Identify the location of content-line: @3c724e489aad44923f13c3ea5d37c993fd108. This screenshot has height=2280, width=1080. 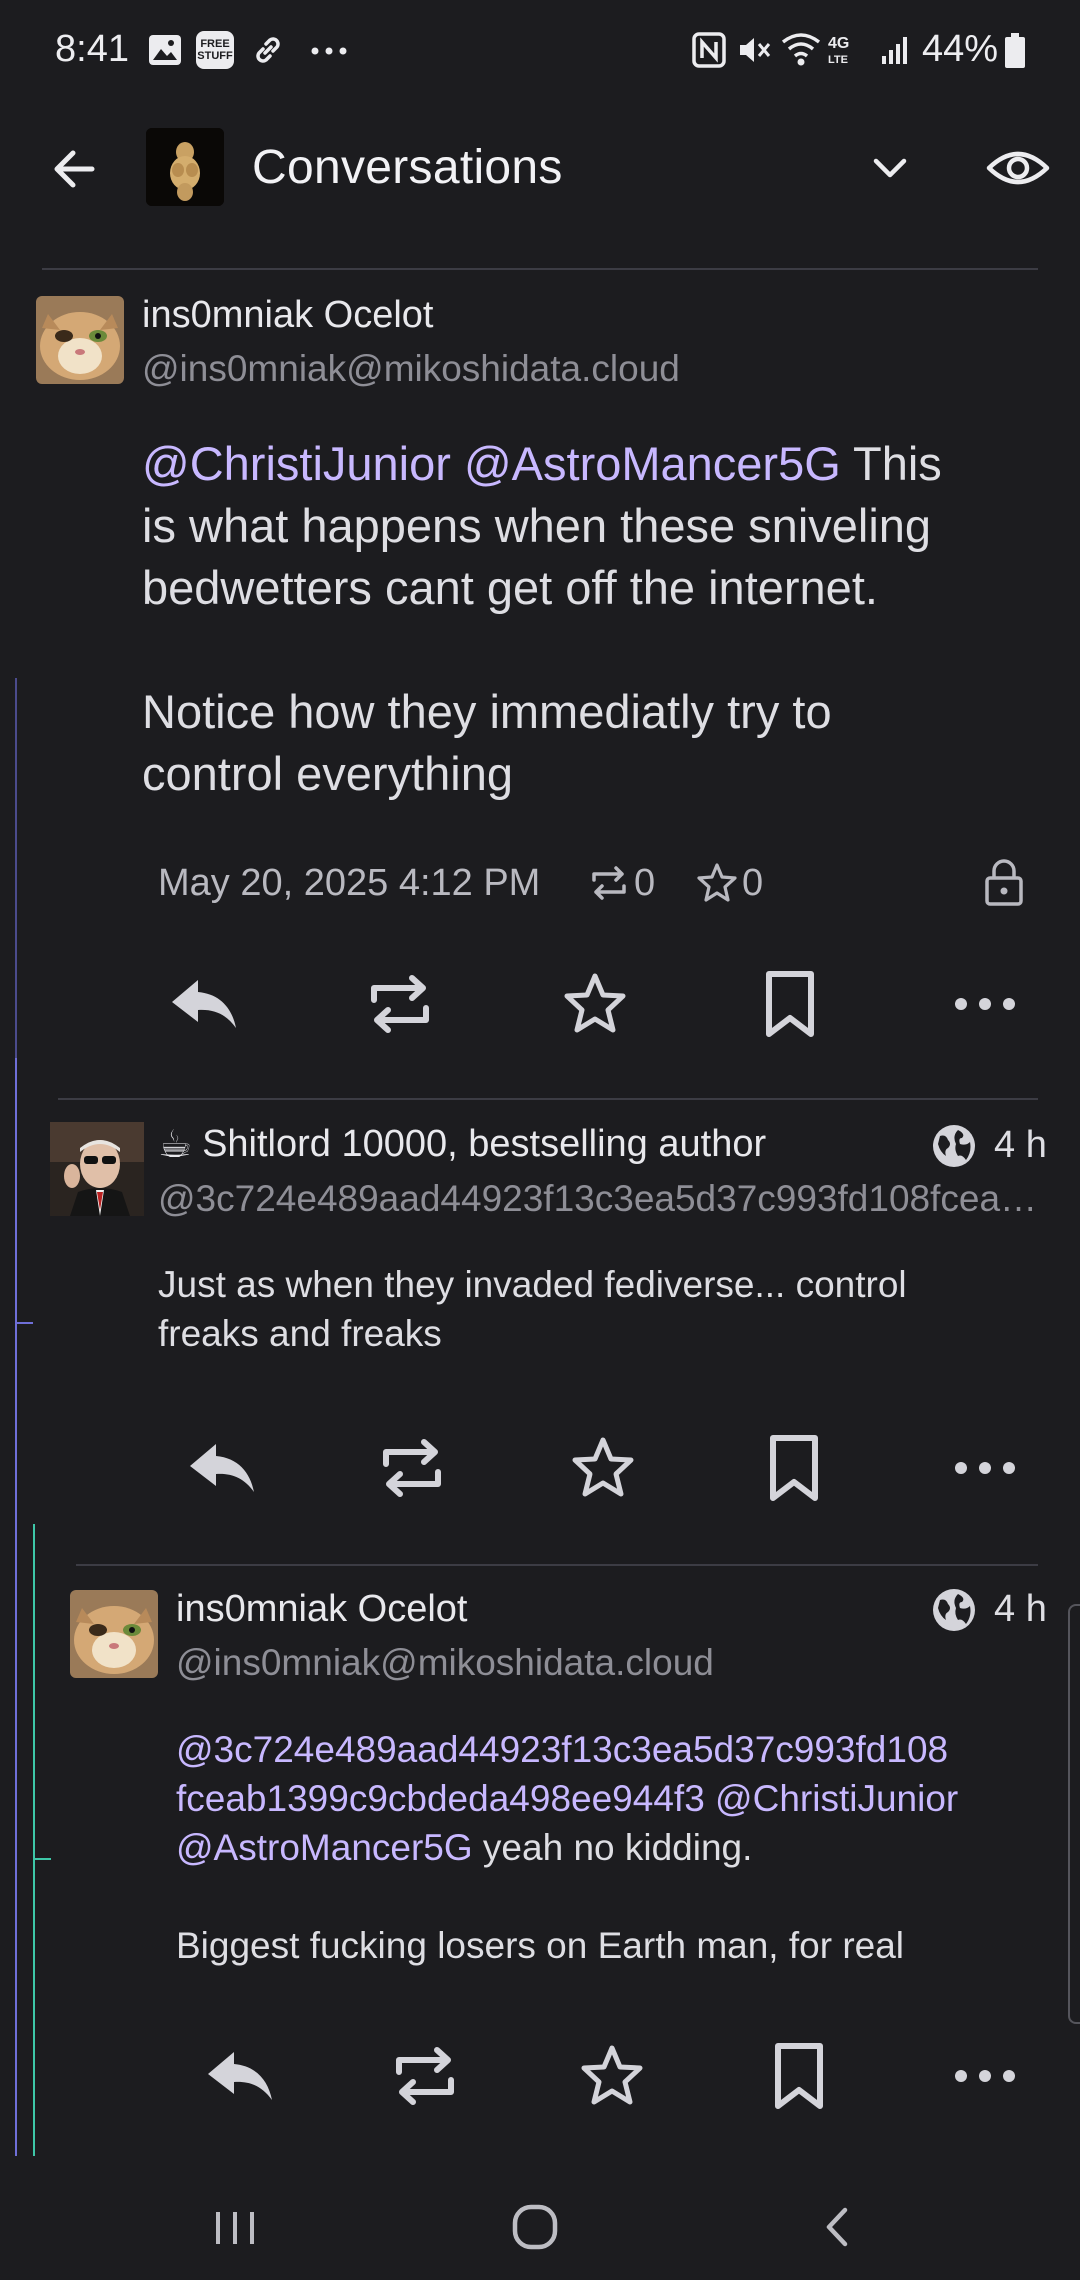
(616, 1749).